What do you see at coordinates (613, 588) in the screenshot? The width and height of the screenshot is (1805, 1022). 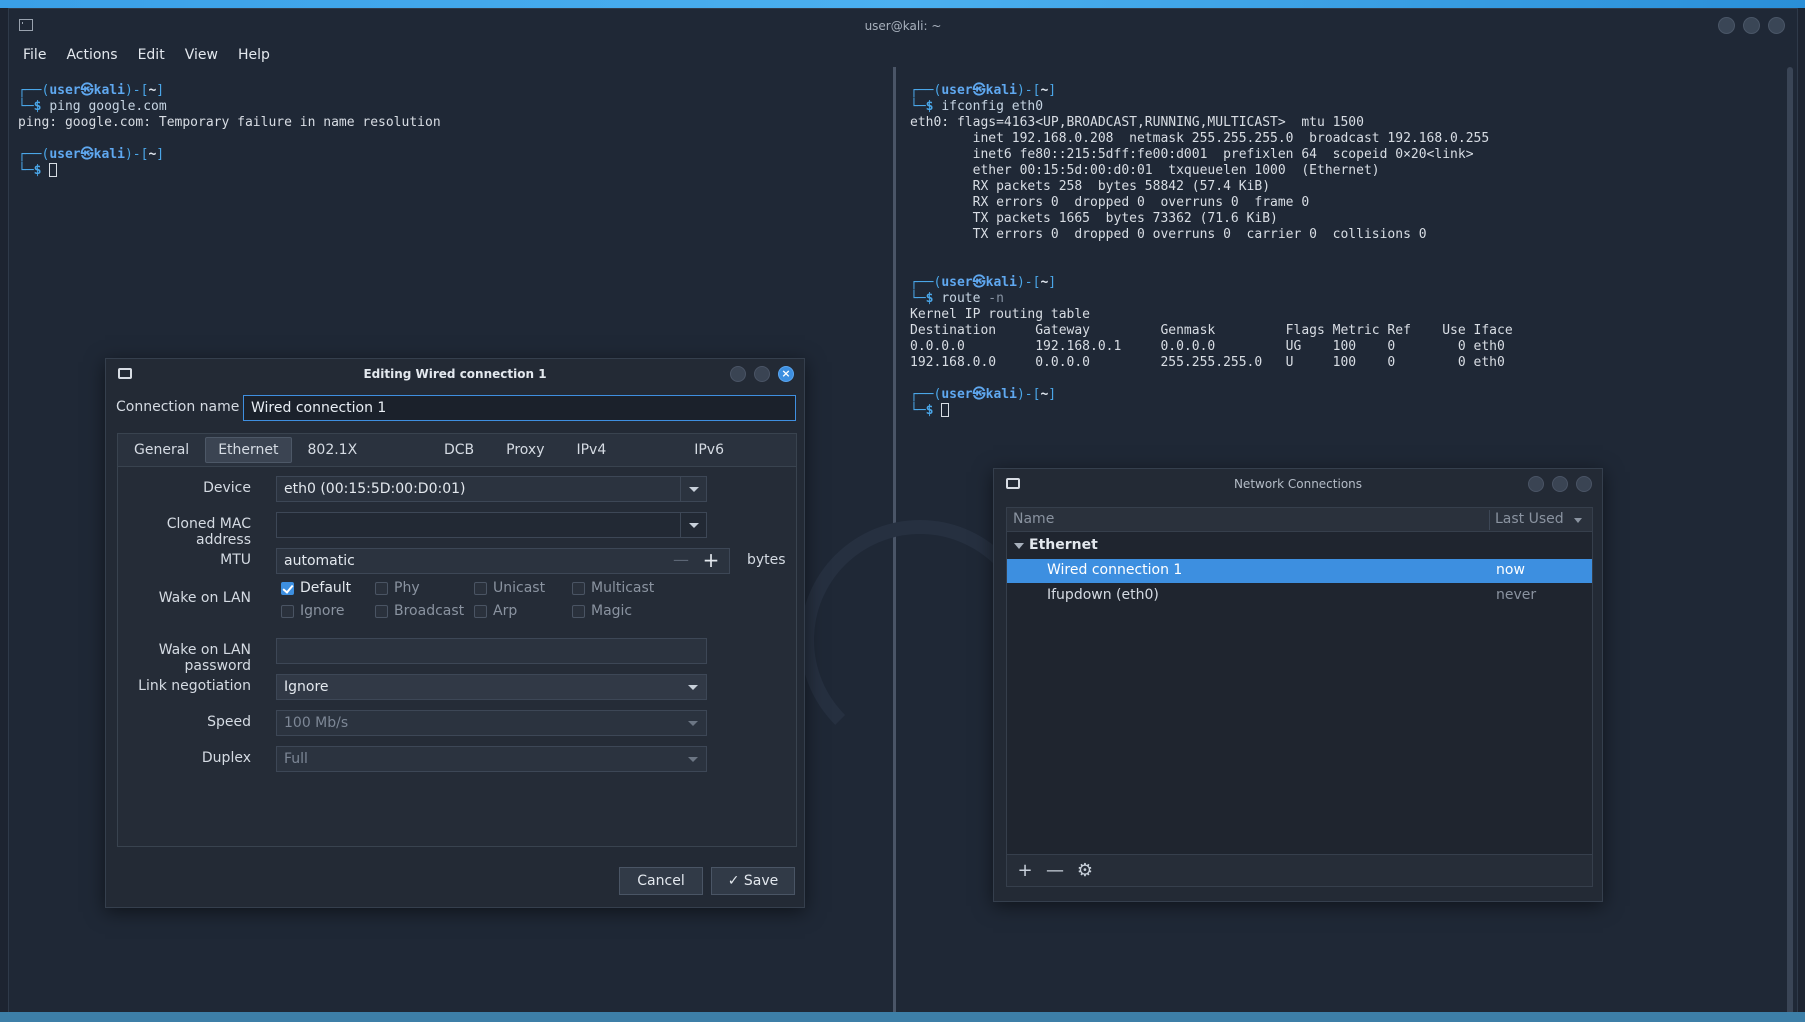 I see `wol-multicast-checkbox: Multicast` at bounding box center [613, 588].